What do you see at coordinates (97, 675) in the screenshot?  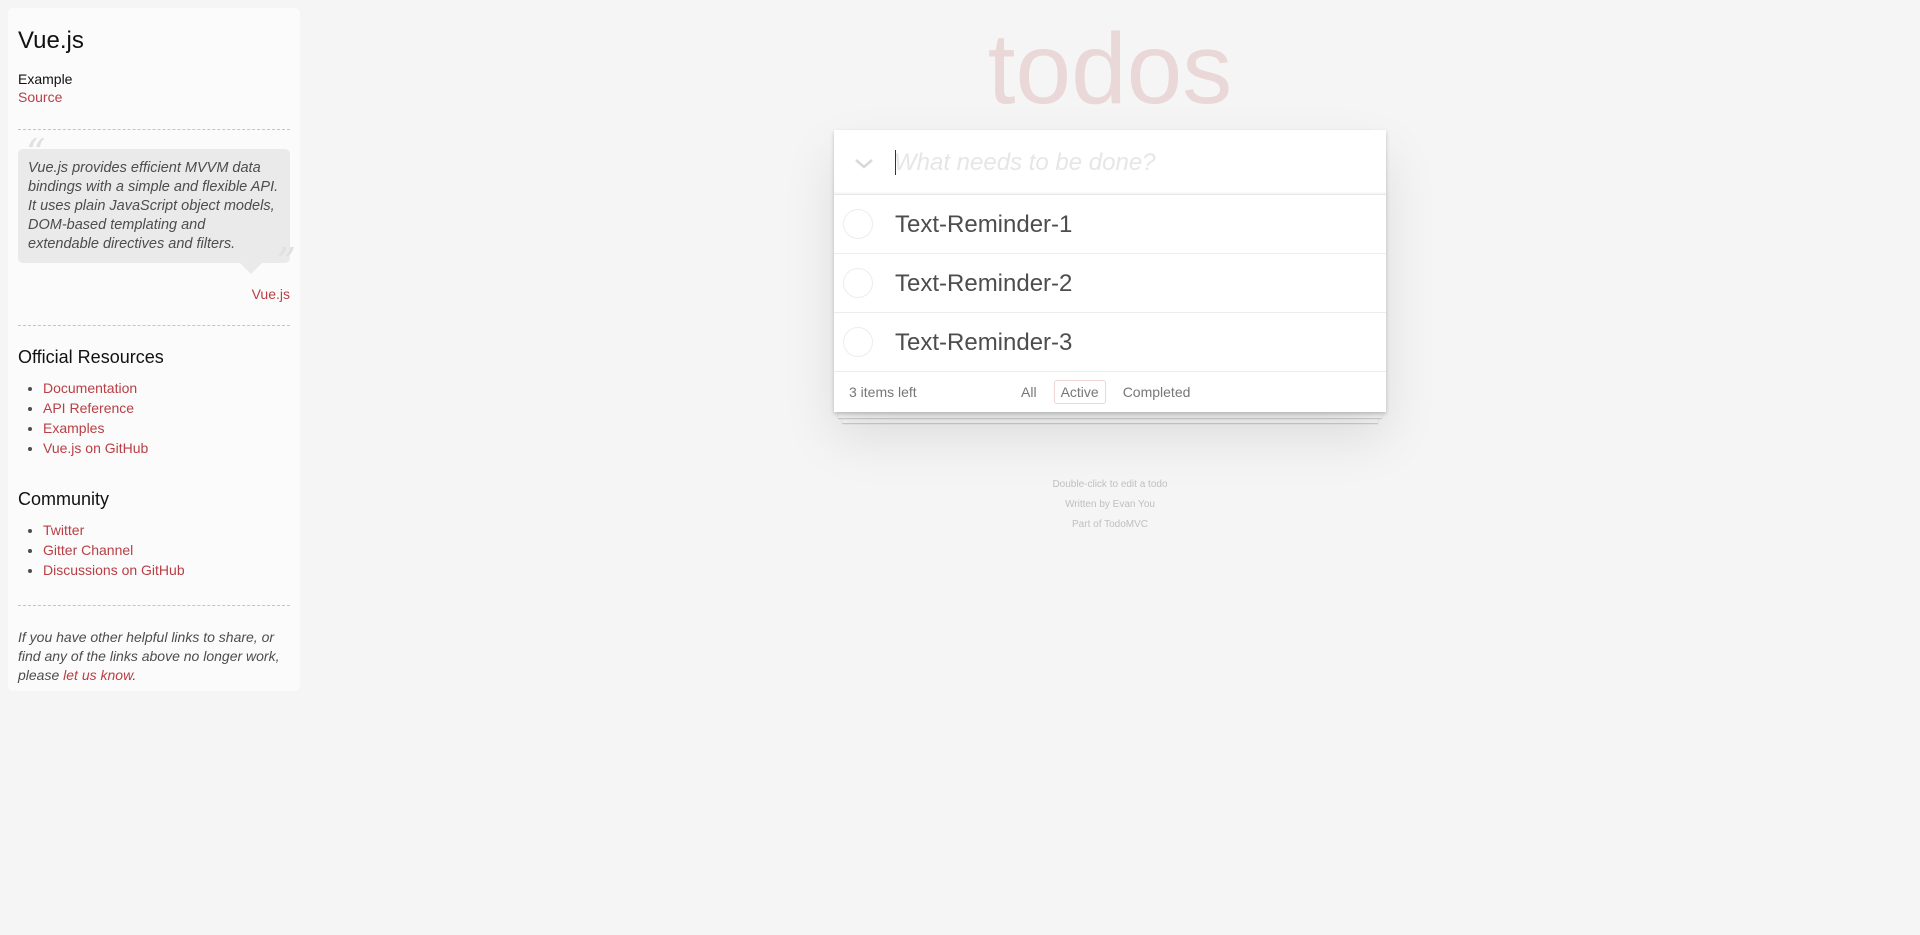 I see `let-us-know-link: let us know` at bounding box center [97, 675].